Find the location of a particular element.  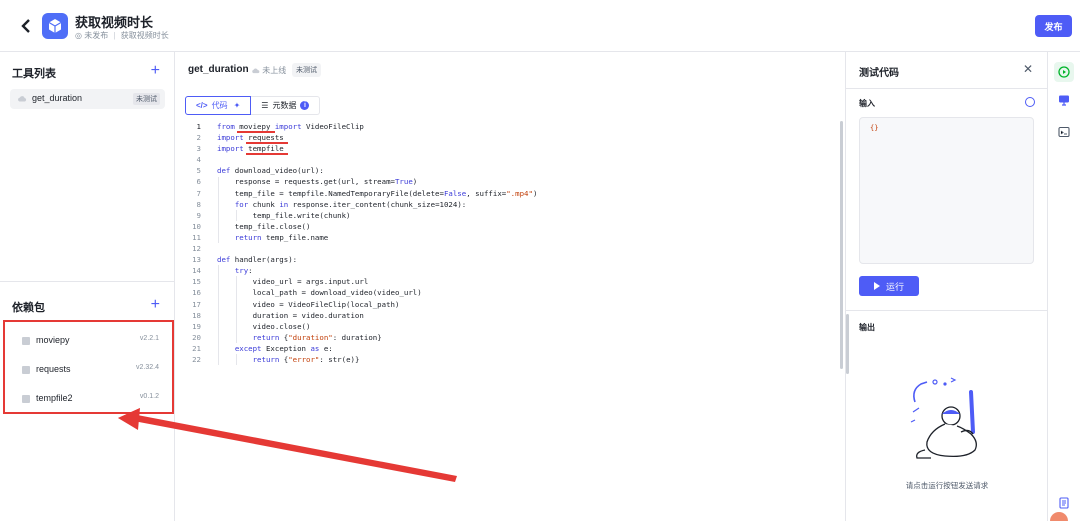

dependency-version: v0.1.2 is located at coordinates (149, 396).